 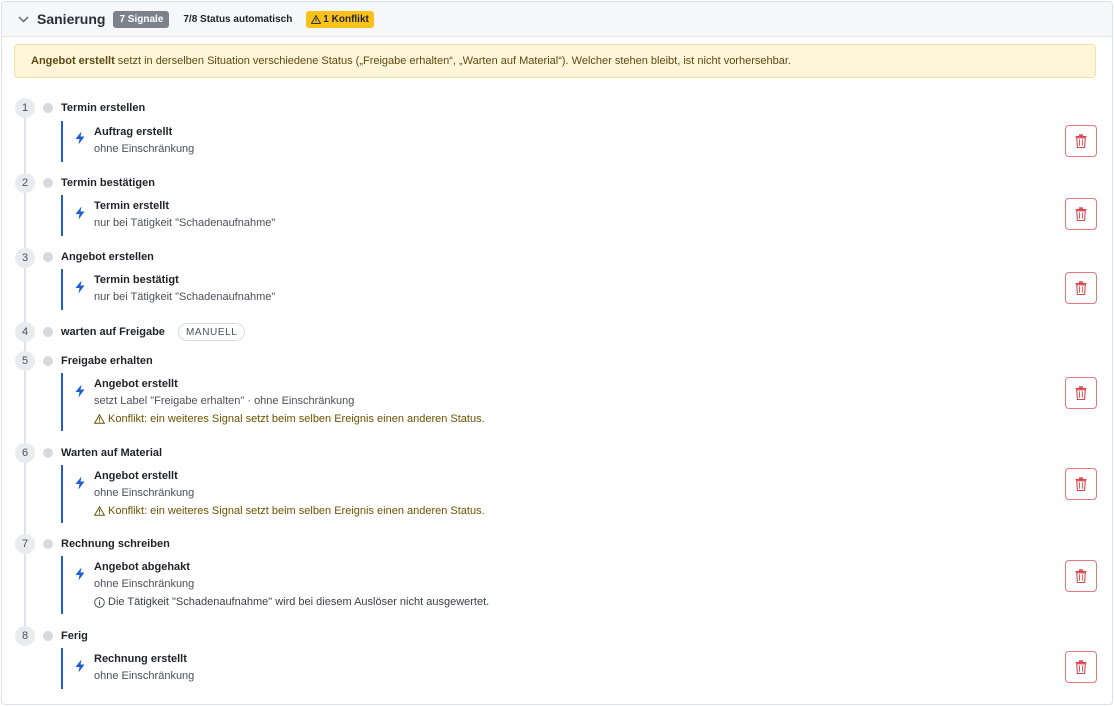 What do you see at coordinates (131, 206) in the screenshot?
I see `trigger-title: Termin erstellt` at bounding box center [131, 206].